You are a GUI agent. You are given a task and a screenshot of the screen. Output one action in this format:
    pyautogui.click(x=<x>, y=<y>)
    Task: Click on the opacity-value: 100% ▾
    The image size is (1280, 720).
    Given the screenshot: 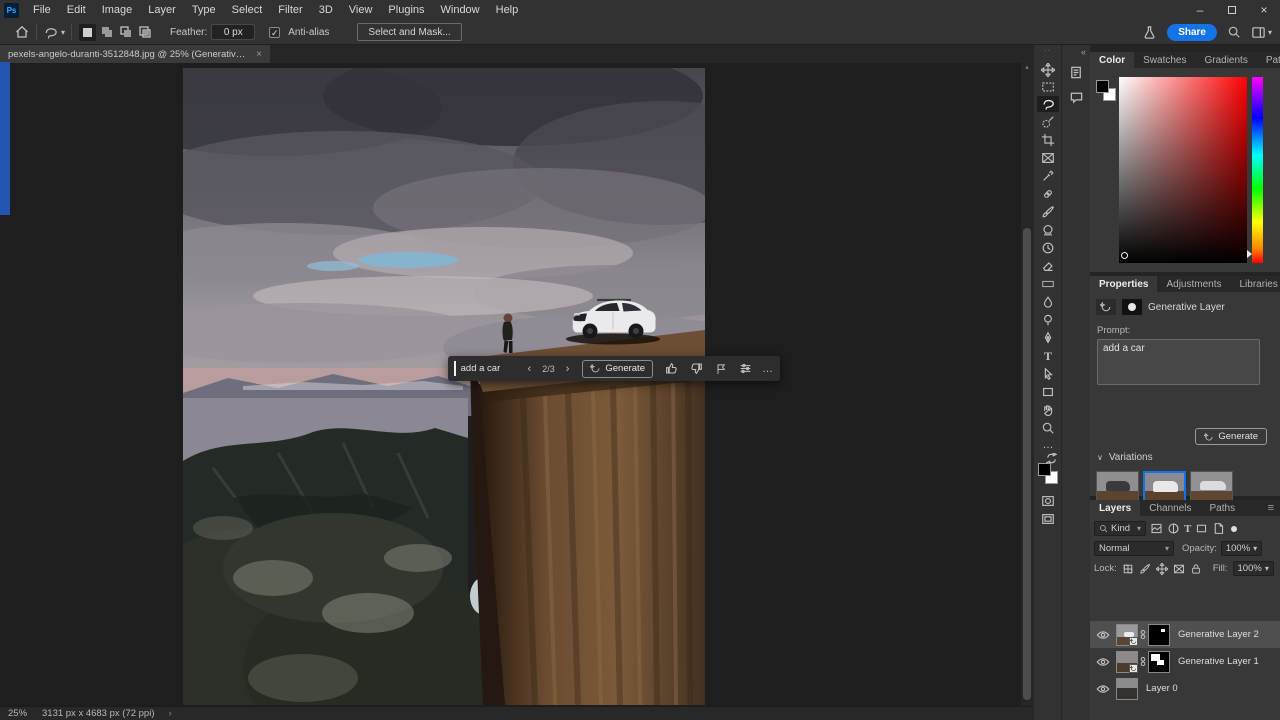 What is the action you would take?
    pyautogui.click(x=1241, y=548)
    